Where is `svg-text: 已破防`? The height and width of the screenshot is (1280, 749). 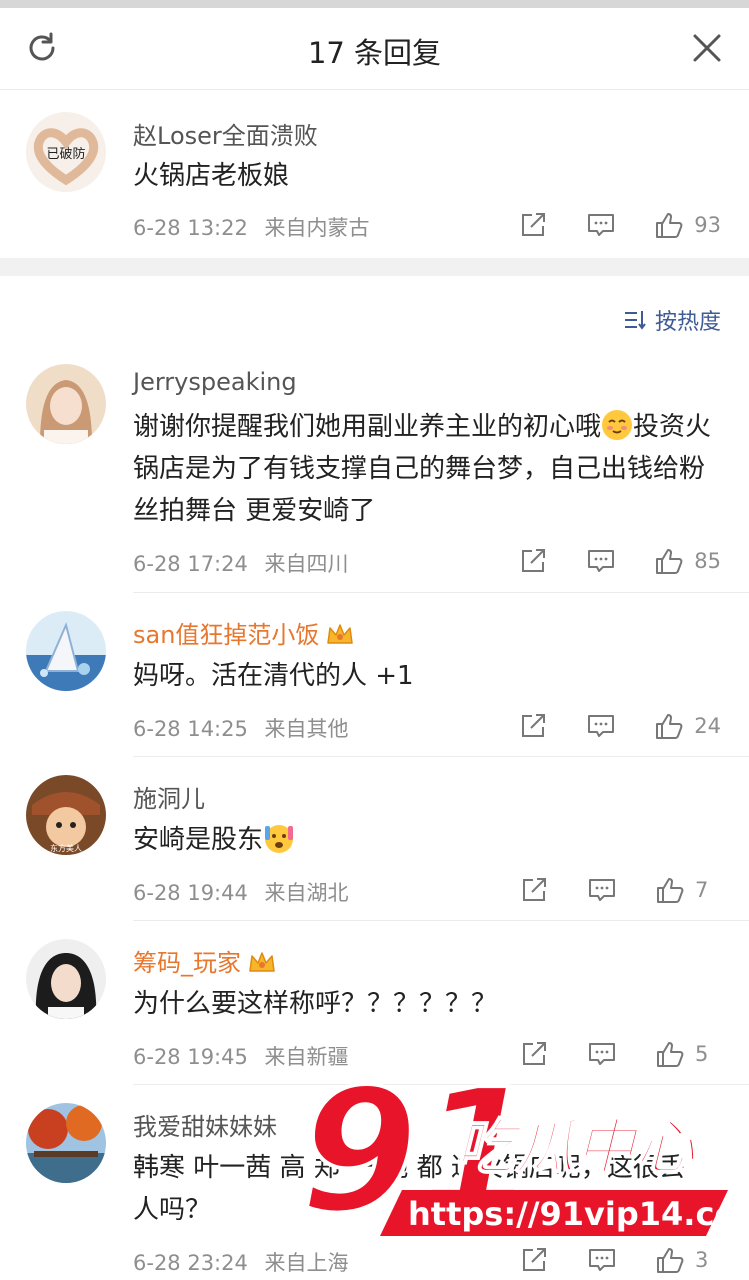
svg-text: 已破防 is located at coordinates (65, 154).